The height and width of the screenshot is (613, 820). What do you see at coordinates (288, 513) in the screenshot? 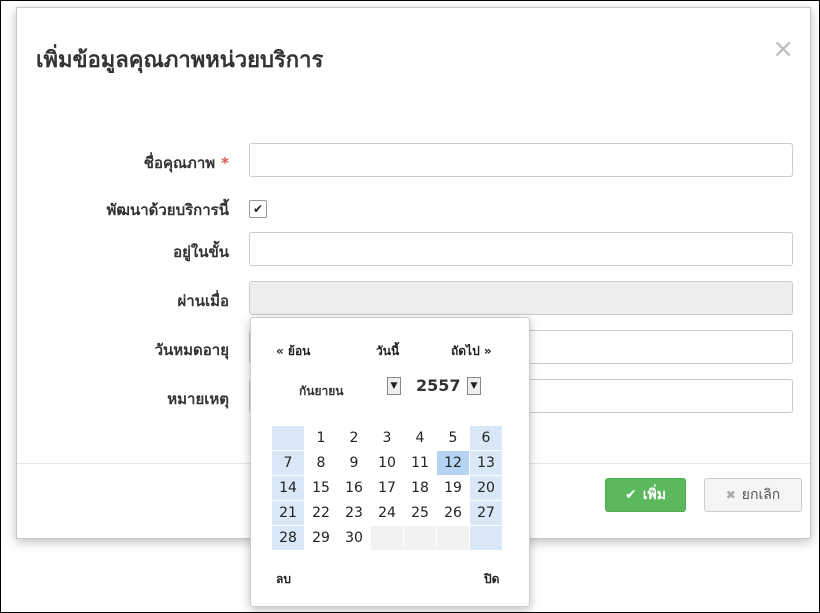
I see `datepicker-day-21: 21` at bounding box center [288, 513].